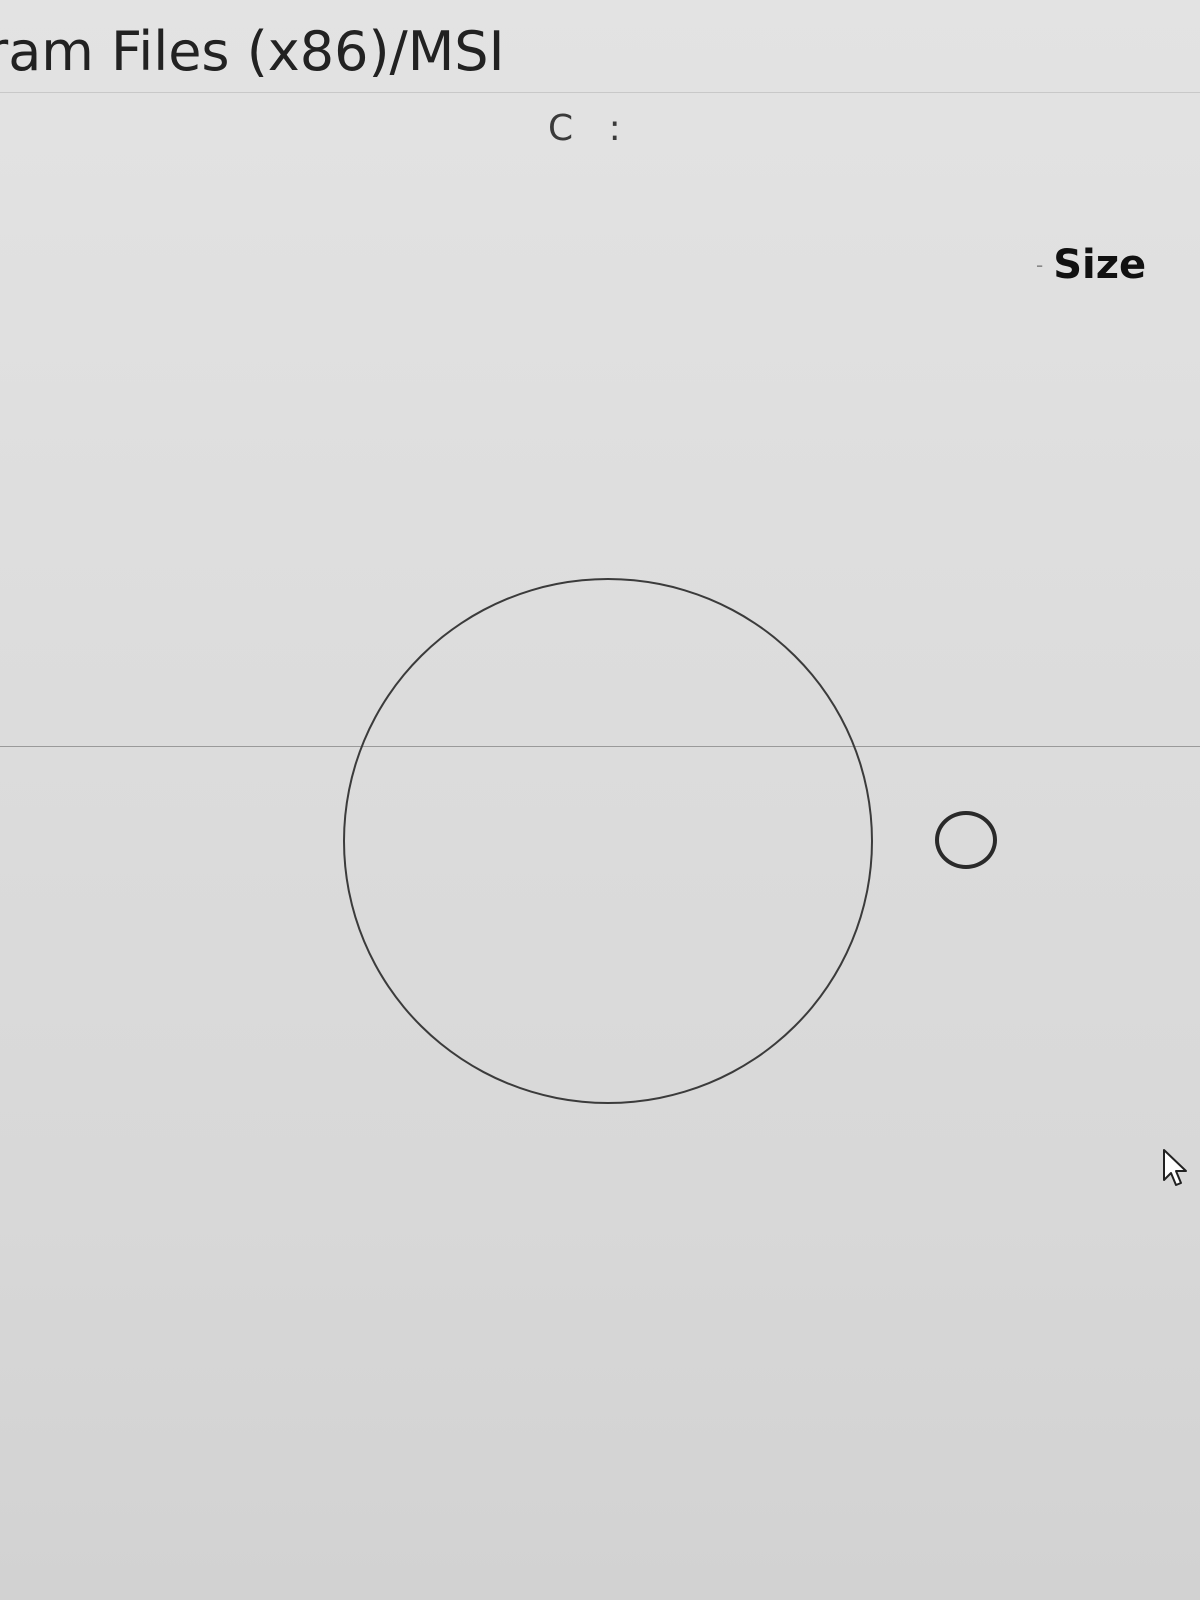 This screenshot has width=1200, height=1600. Describe the element at coordinates (966, 840) in the screenshot. I see `radio-button-icon` at that location.